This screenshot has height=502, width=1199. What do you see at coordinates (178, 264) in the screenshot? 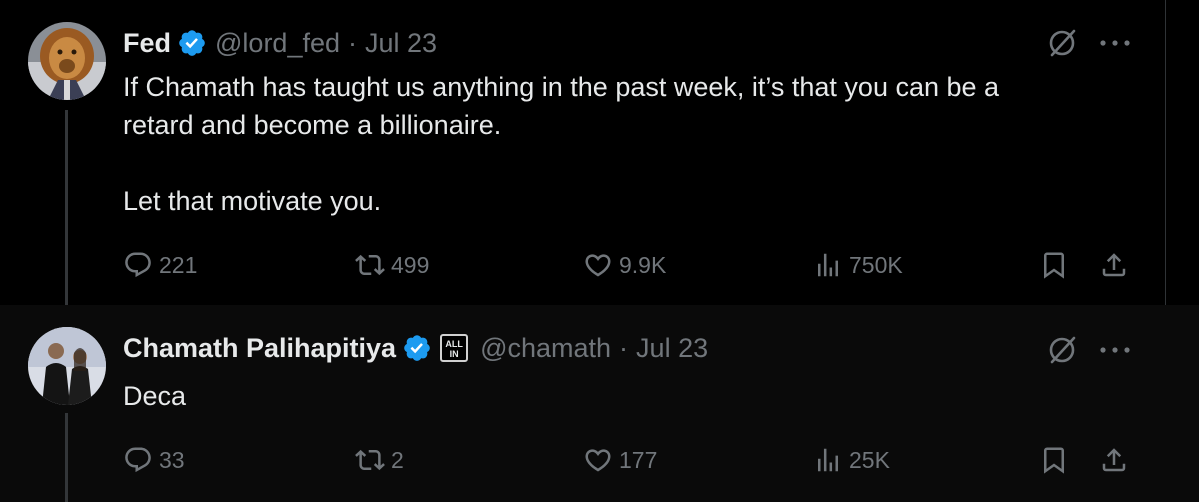
I see `reply-count: 221` at bounding box center [178, 264].